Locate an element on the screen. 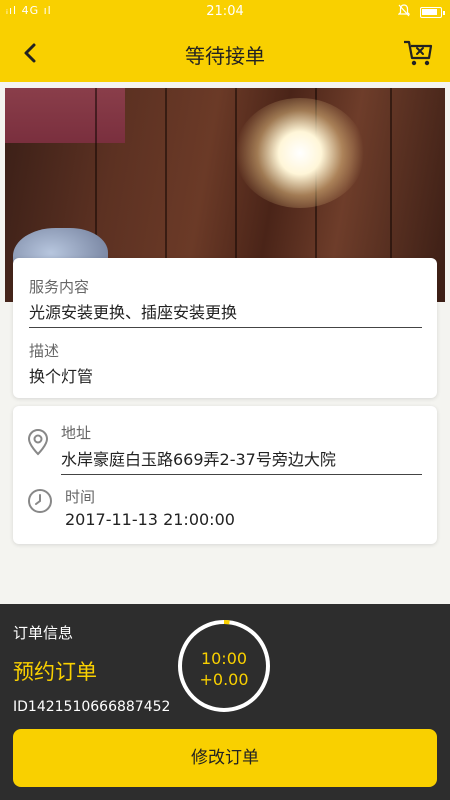 The image size is (450, 800). app-header: 等待接单 is located at coordinates (225, 53).